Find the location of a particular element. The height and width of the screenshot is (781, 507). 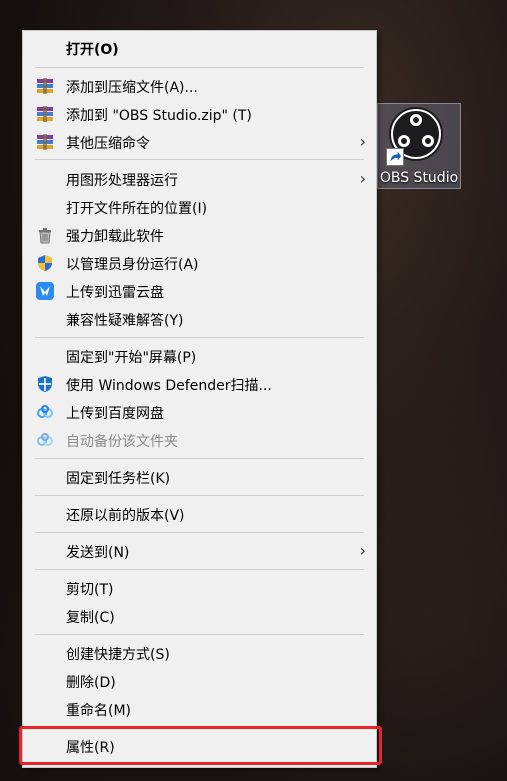

menu-item-open: 打开(O) is located at coordinates (199, 48).